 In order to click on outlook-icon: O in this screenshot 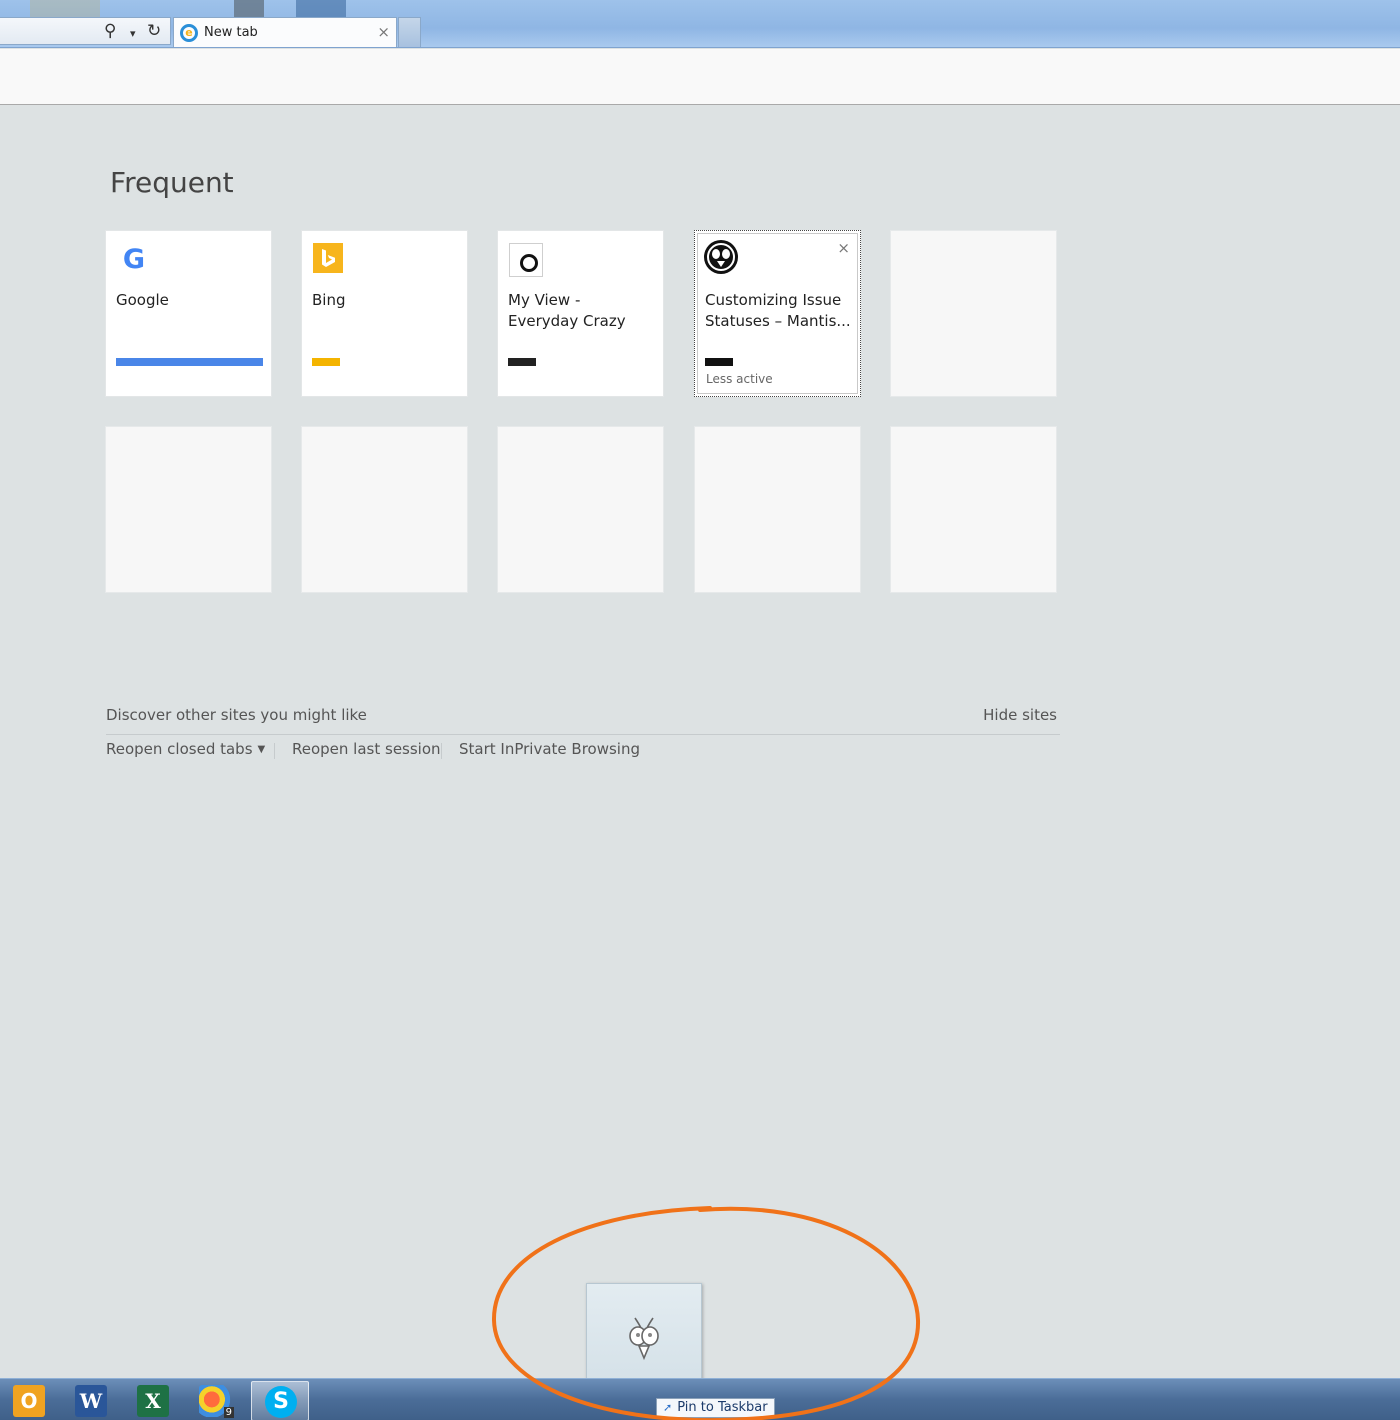, I will do `click(29, 1401)`.